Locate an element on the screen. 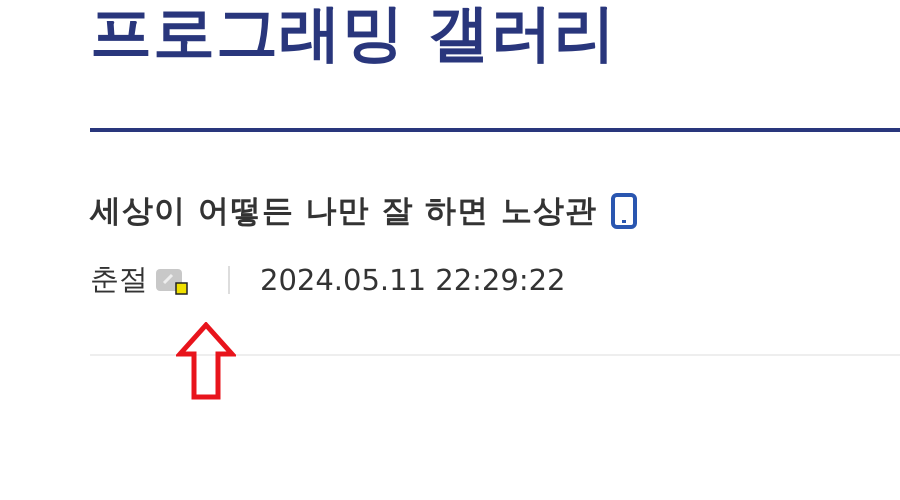 This screenshot has width=900, height=500. post-date: 2024.05.11 22:29:22 is located at coordinates (413, 280).